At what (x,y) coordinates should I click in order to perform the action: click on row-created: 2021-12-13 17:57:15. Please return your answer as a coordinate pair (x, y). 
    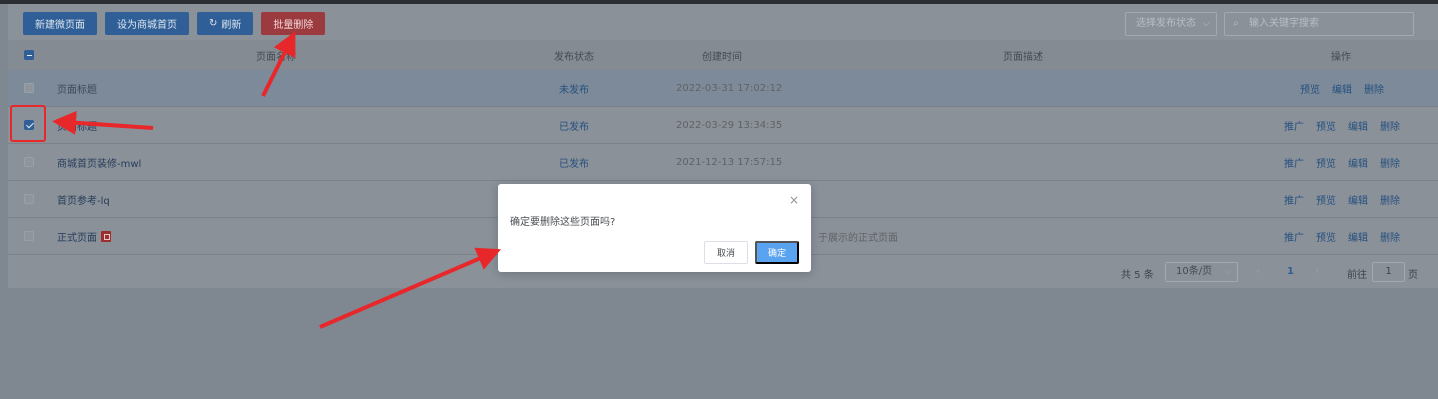
    Looking at the image, I should click on (729, 162).